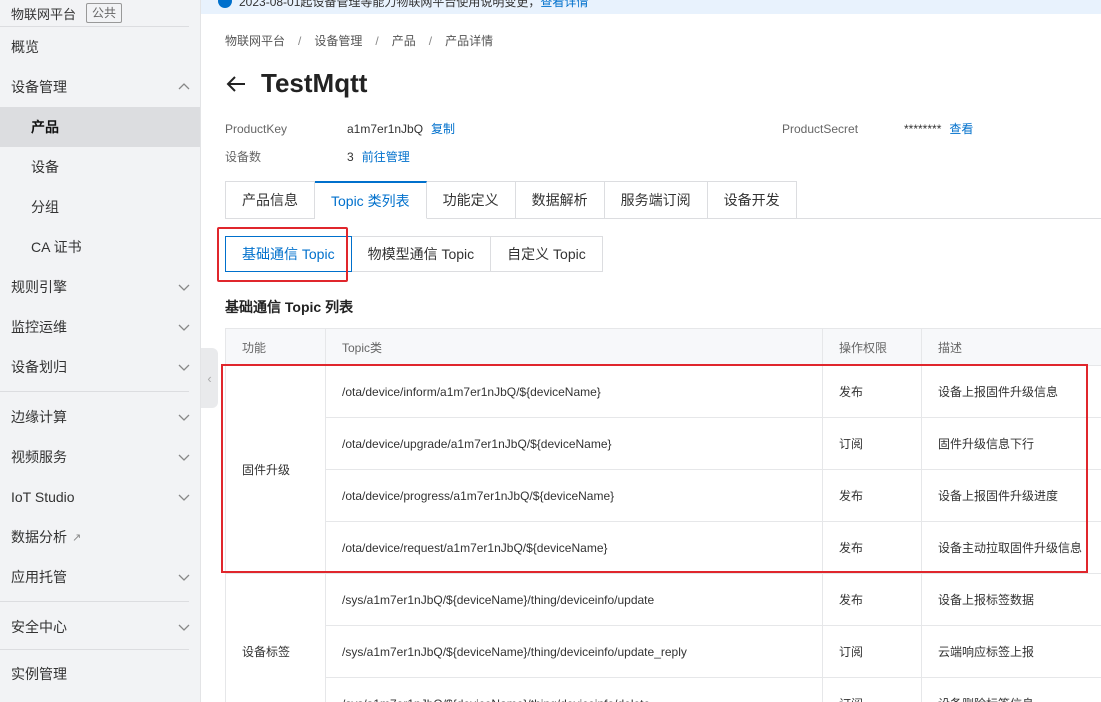 The width and height of the screenshot is (1101, 702). Describe the element at coordinates (44, 14) in the screenshot. I see `platform-name: 物联网平台` at that location.